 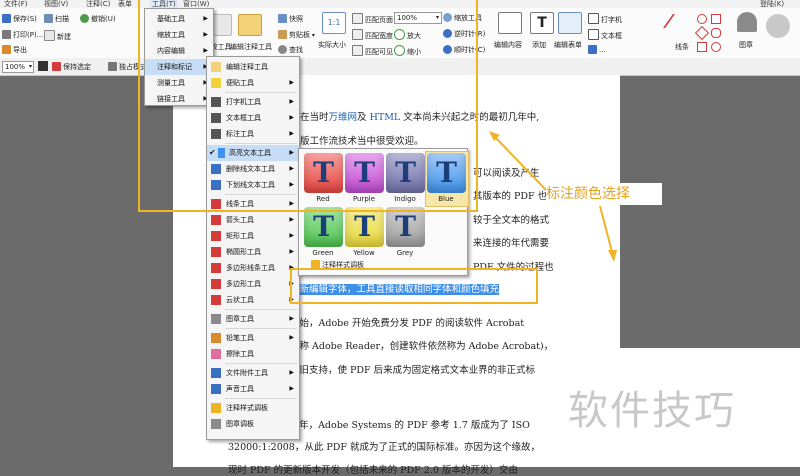 What do you see at coordinates (652, 411) in the screenshot?
I see `watermark: 软件技巧` at bounding box center [652, 411].